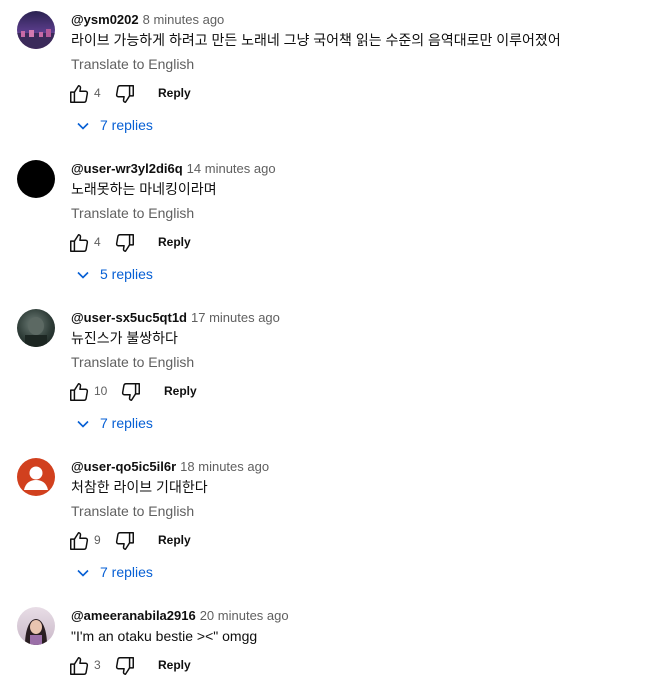  What do you see at coordinates (244, 615) in the screenshot?
I see `comment-timestamp: 20 minutes ago` at bounding box center [244, 615].